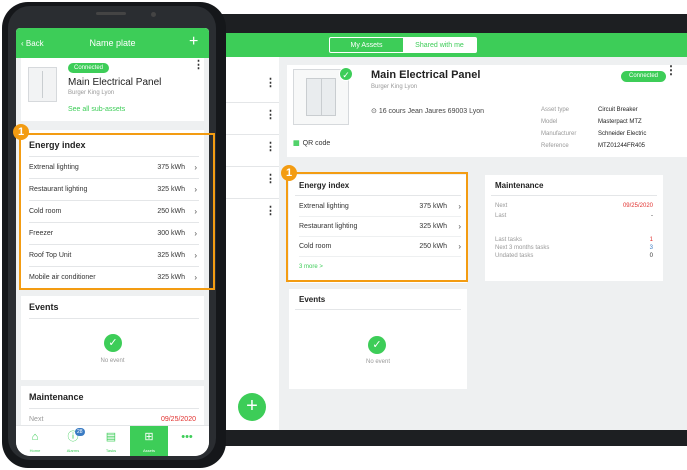  Describe the element at coordinates (501, 216) in the screenshot. I see `last-label: Last` at that location.